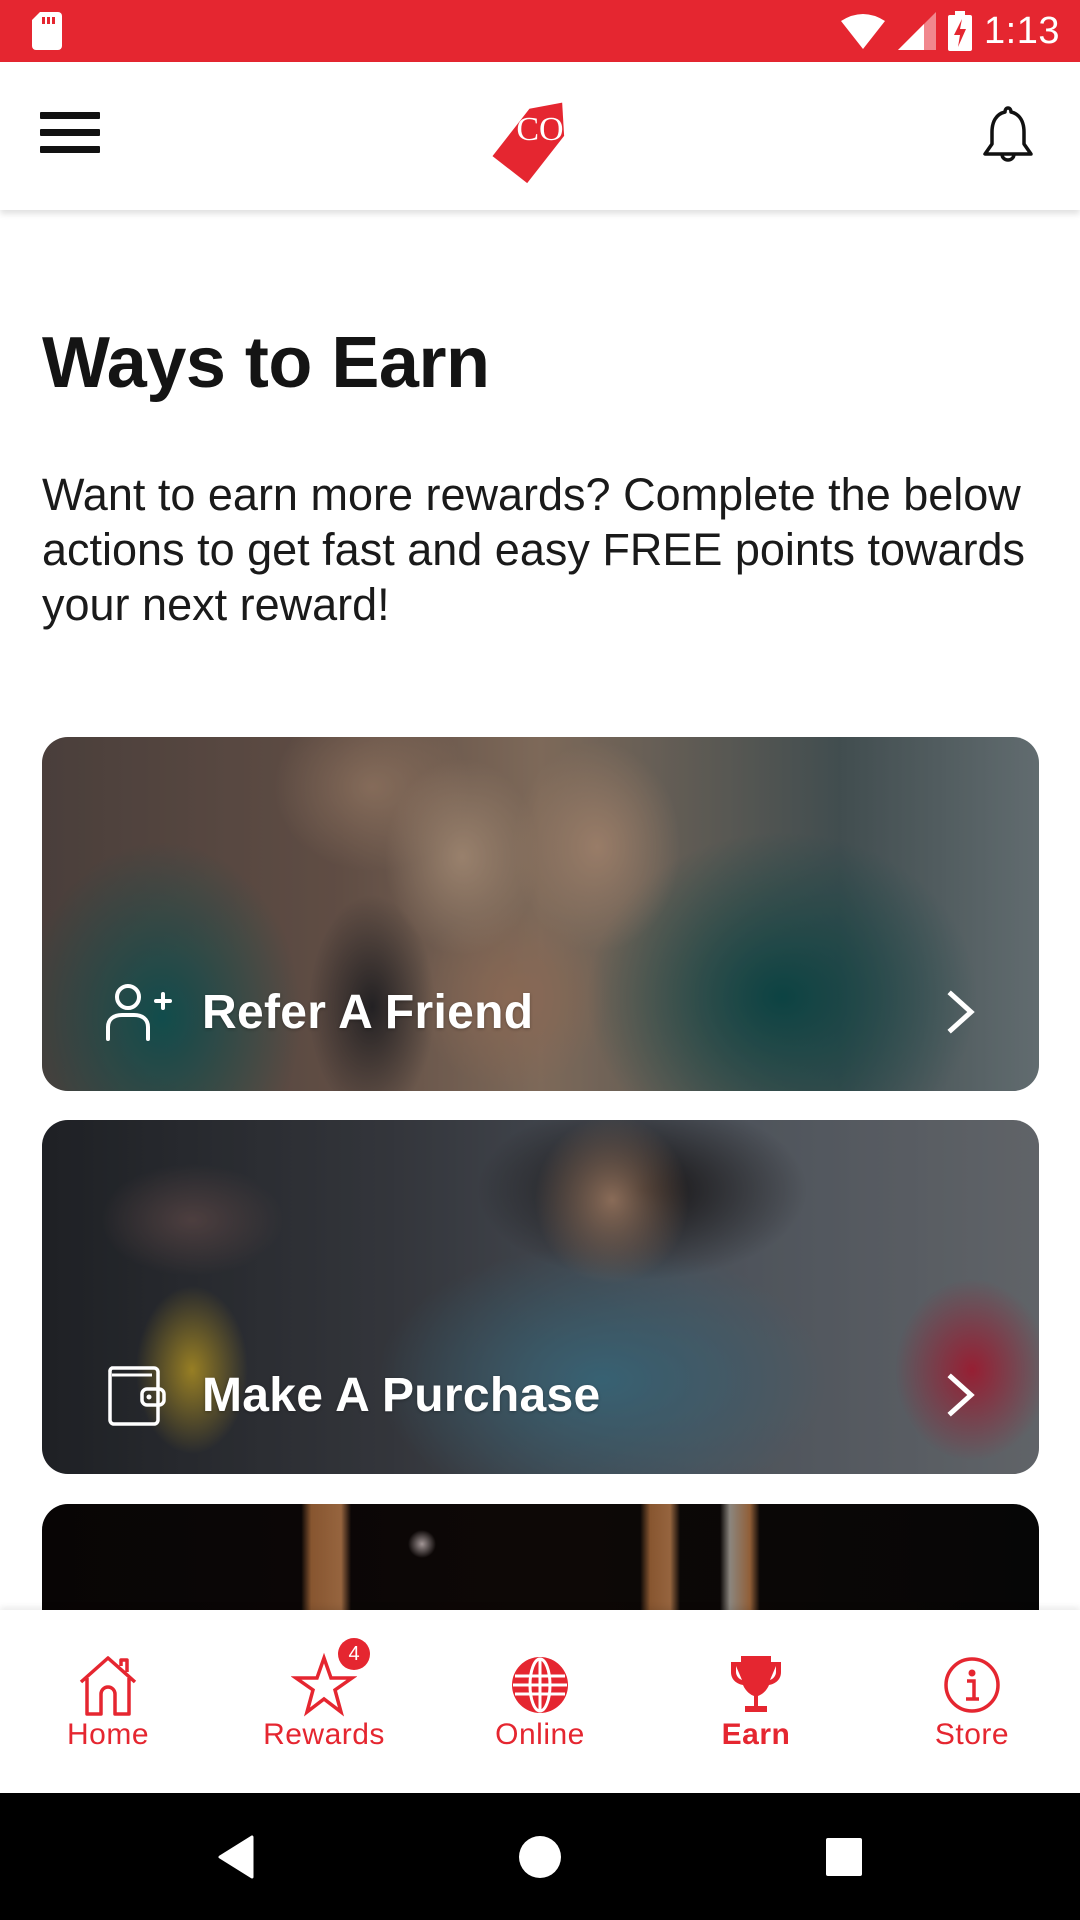  What do you see at coordinates (137, 1396) in the screenshot?
I see `wallet-icon` at bounding box center [137, 1396].